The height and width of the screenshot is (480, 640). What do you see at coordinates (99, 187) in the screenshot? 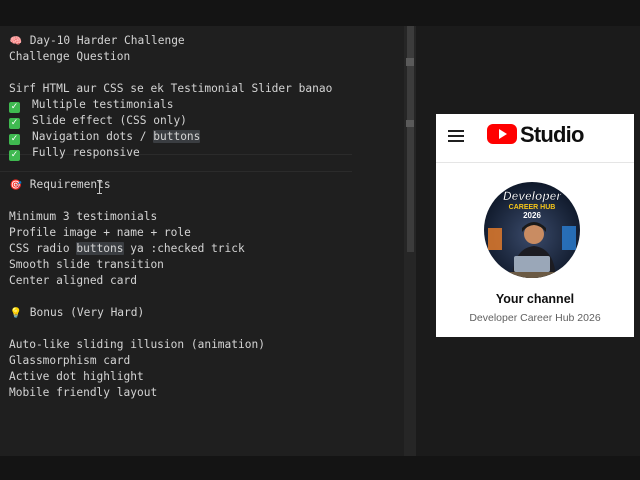
I see `text-cursor` at bounding box center [99, 187].